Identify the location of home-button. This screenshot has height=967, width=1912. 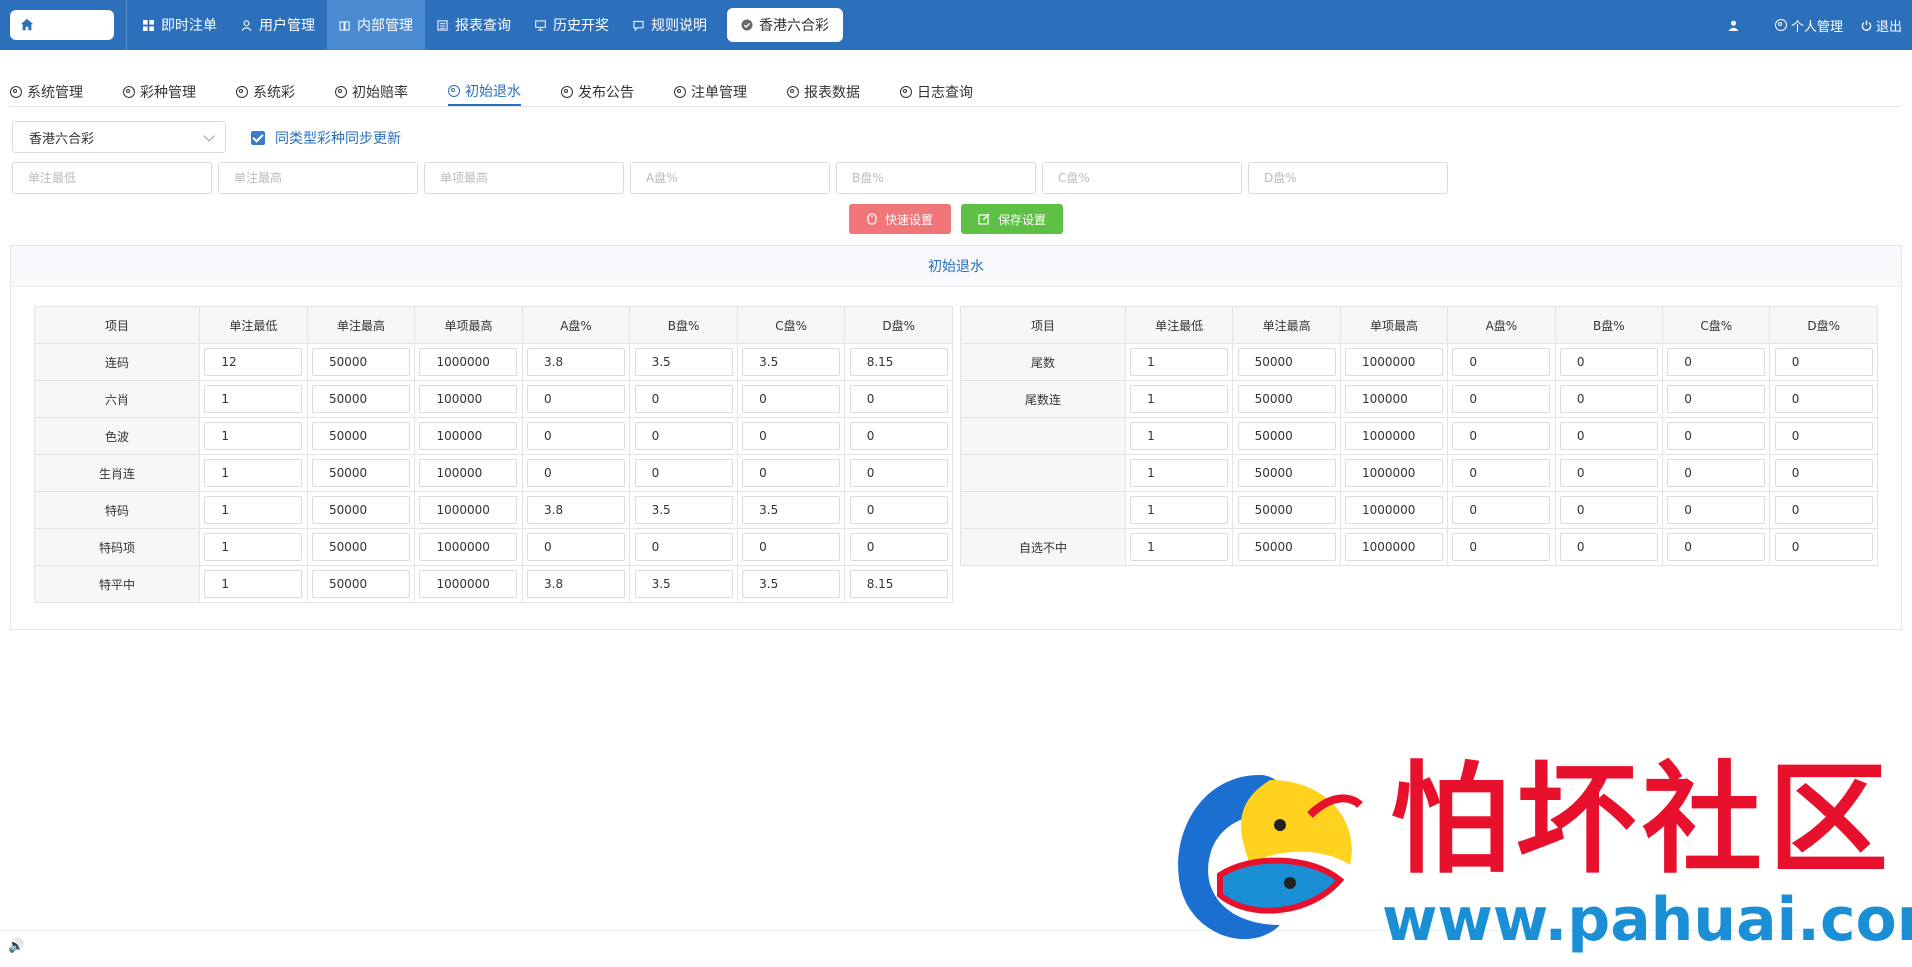
(62, 25).